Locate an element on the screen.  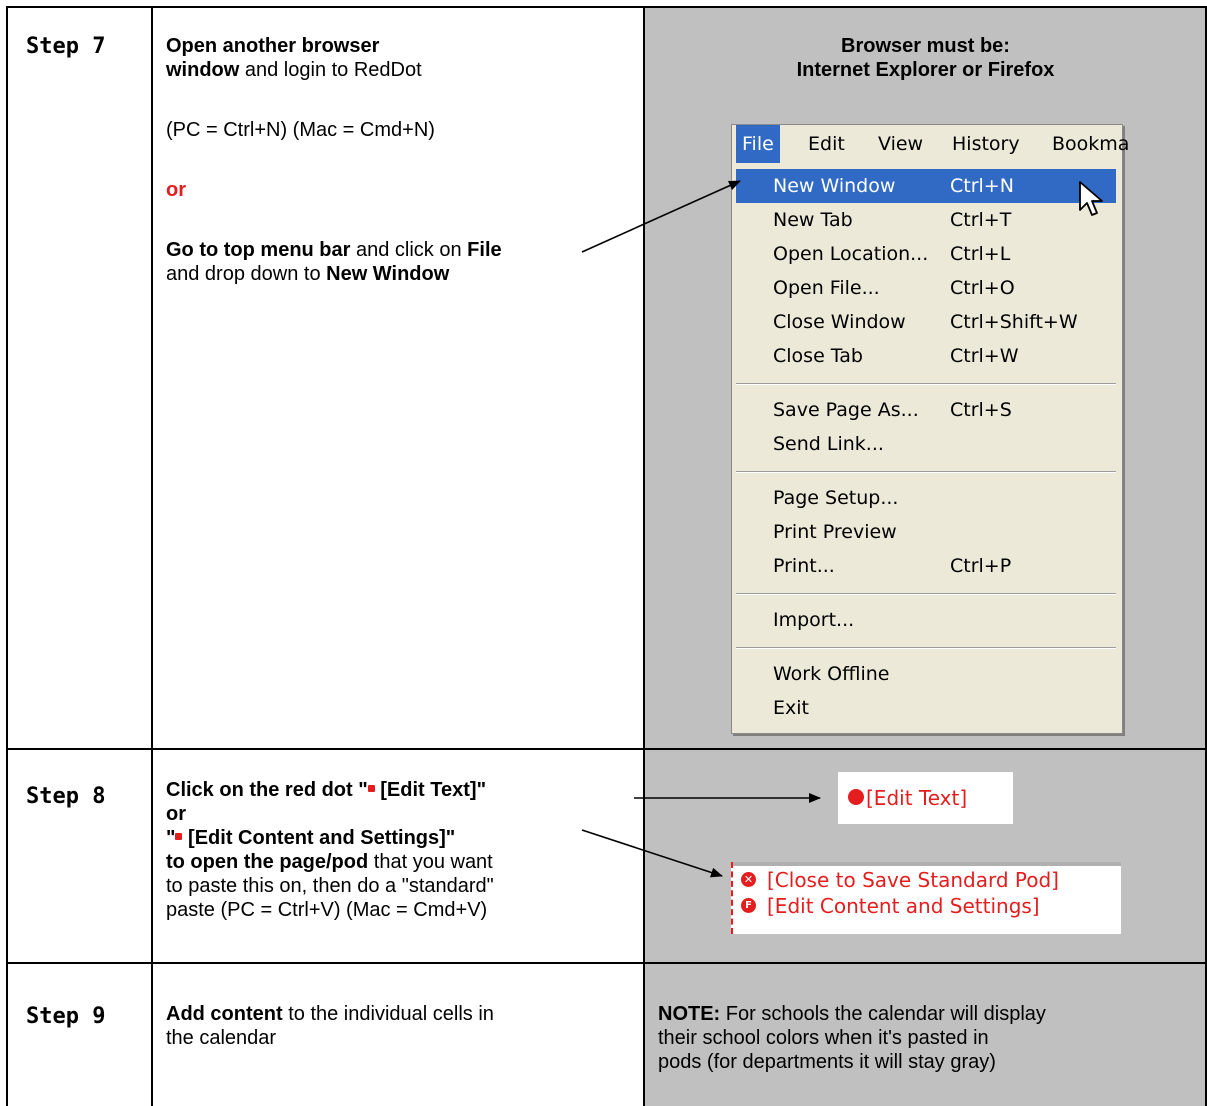
note-label: NOTE: is located at coordinates (689, 1014).